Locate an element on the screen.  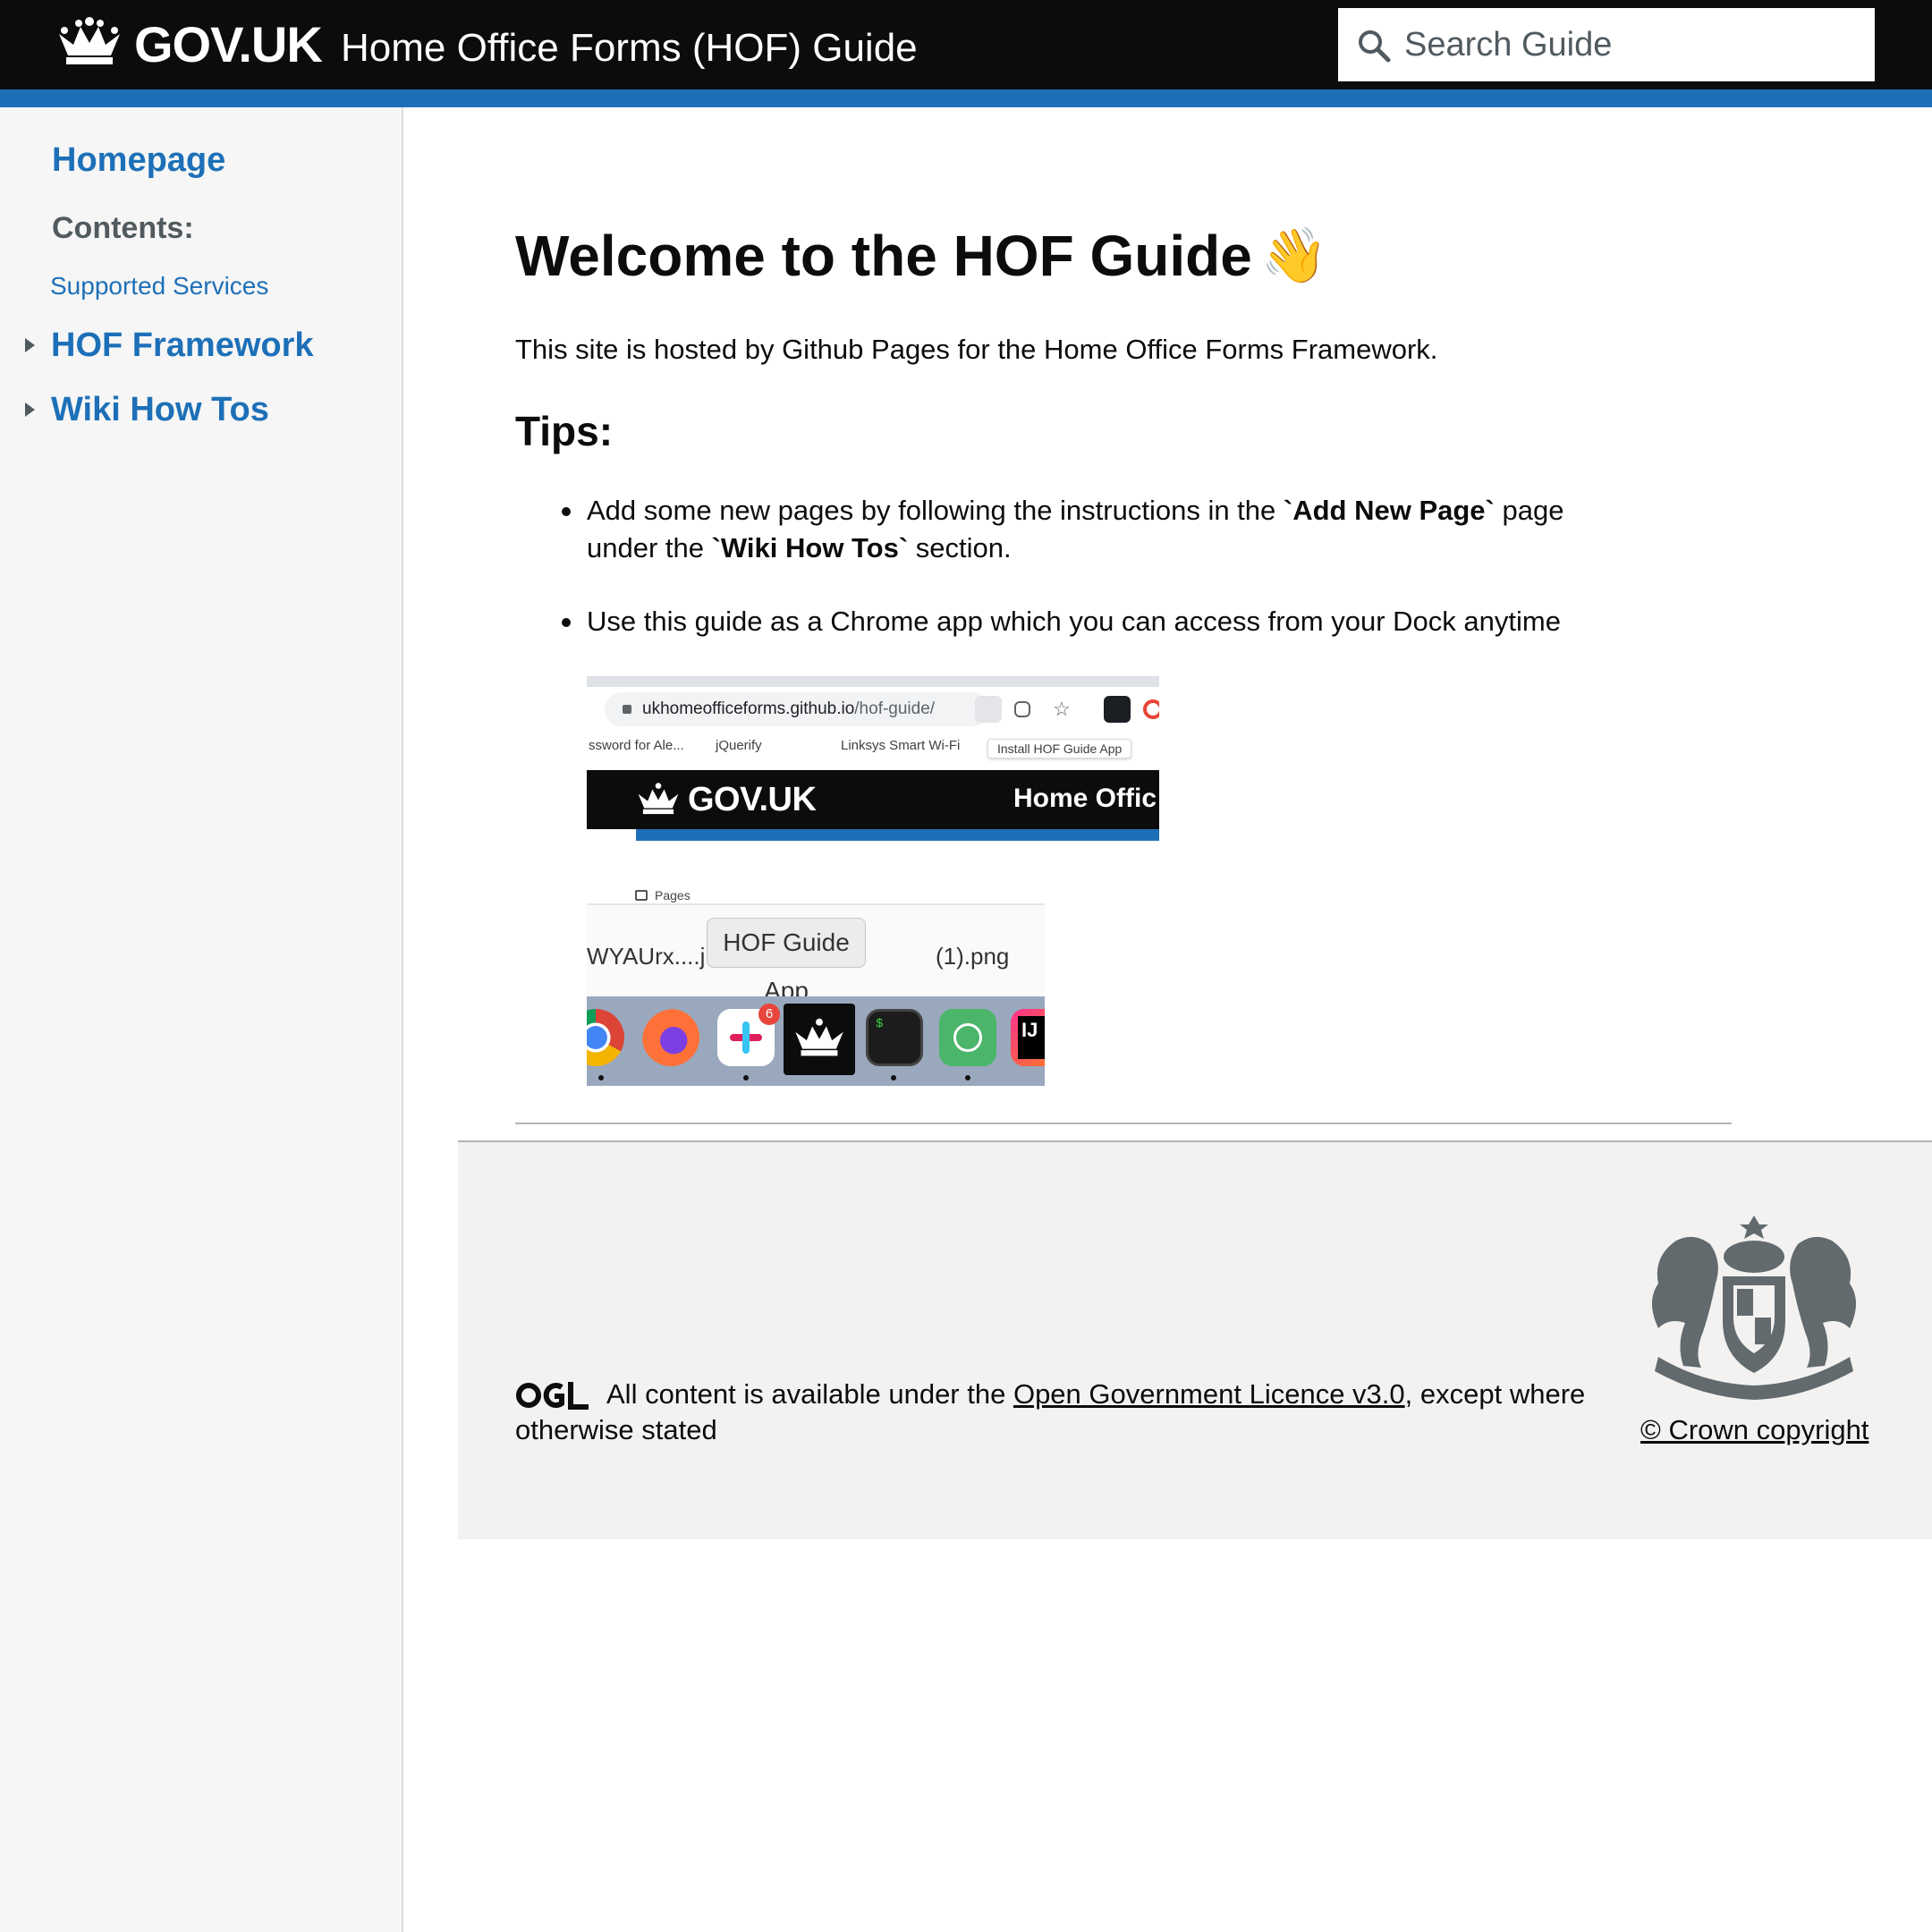
terminal-icon: $ is located at coordinates (894, 1037).